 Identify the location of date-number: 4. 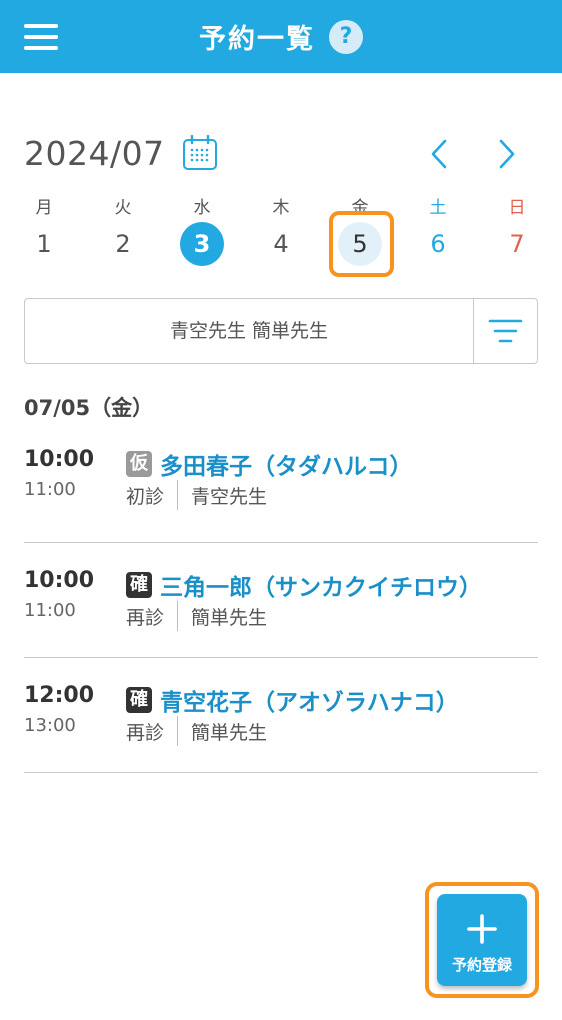
(281, 244).